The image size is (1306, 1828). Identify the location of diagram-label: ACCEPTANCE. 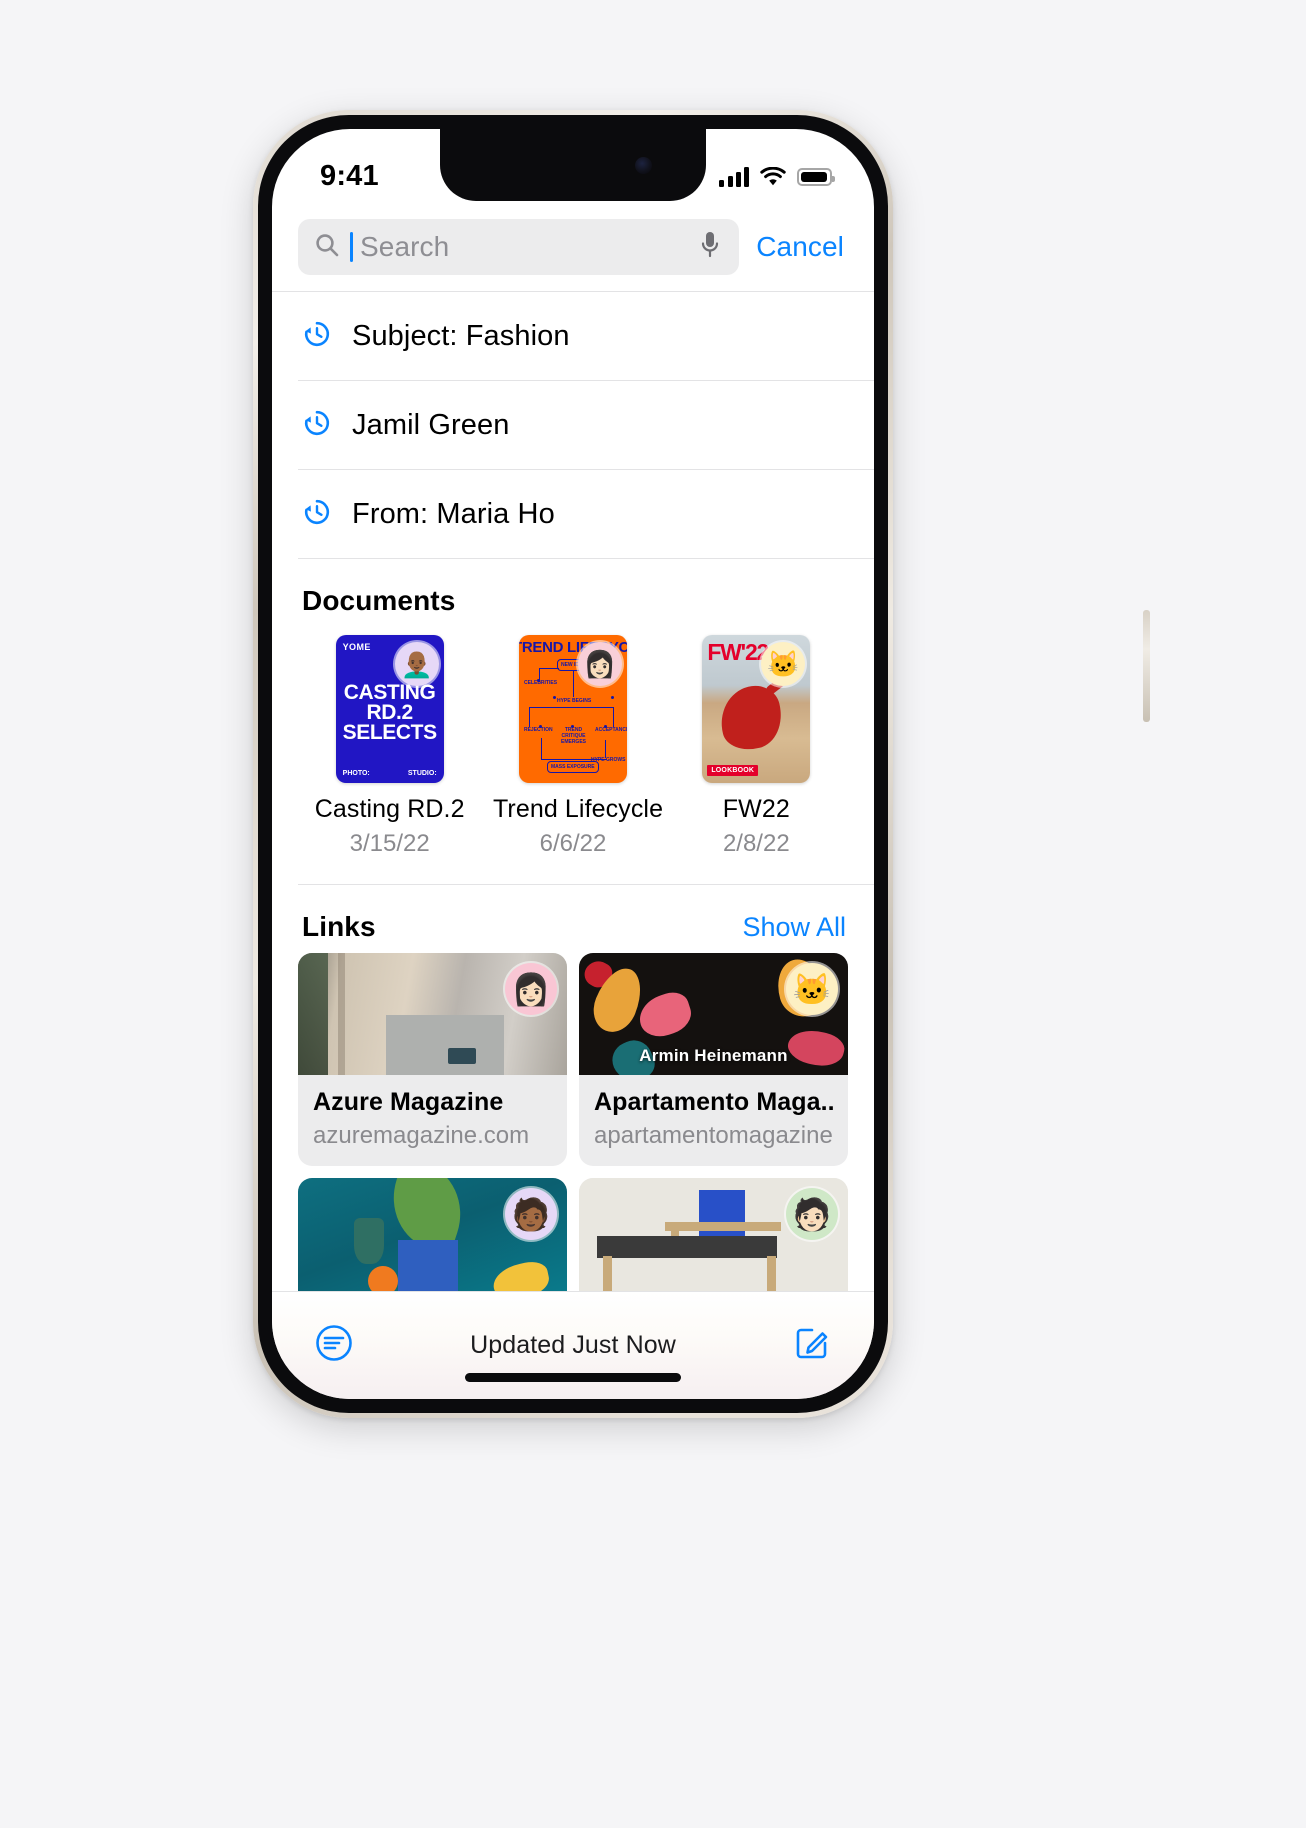
(610, 730).